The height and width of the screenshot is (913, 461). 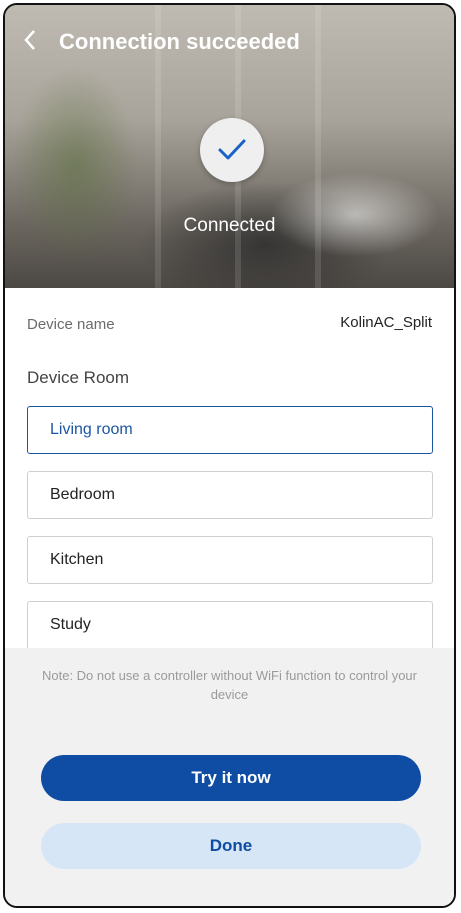 What do you see at coordinates (386, 322) in the screenshot?
I see `device-name-value: KolinAC_Split` at bounding box center [386, 322].